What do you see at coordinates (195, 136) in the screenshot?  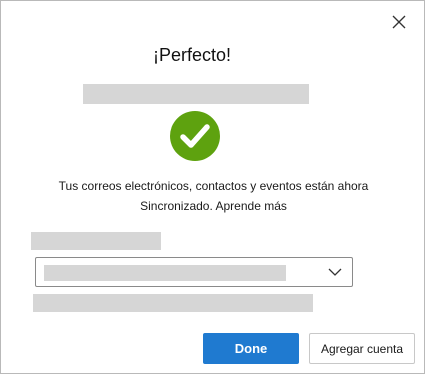 I see `check-circle-icon` at bounding box center [195, 136].